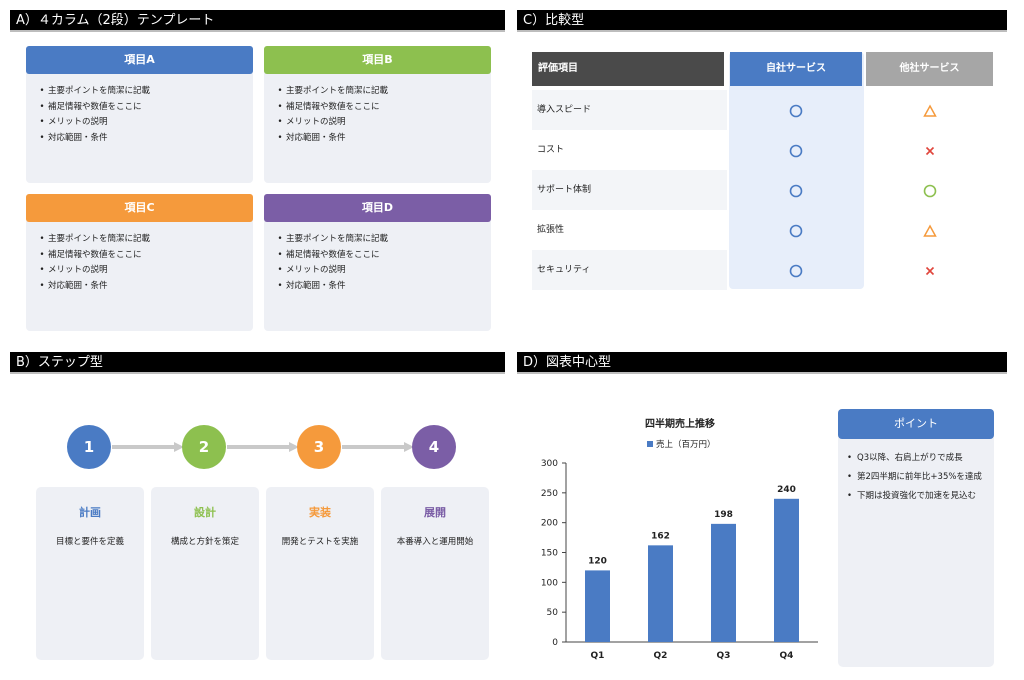 The height and width of the screenshot is (680, 1024). I want to click on column-card-title: 項目C, so click(139, 208).